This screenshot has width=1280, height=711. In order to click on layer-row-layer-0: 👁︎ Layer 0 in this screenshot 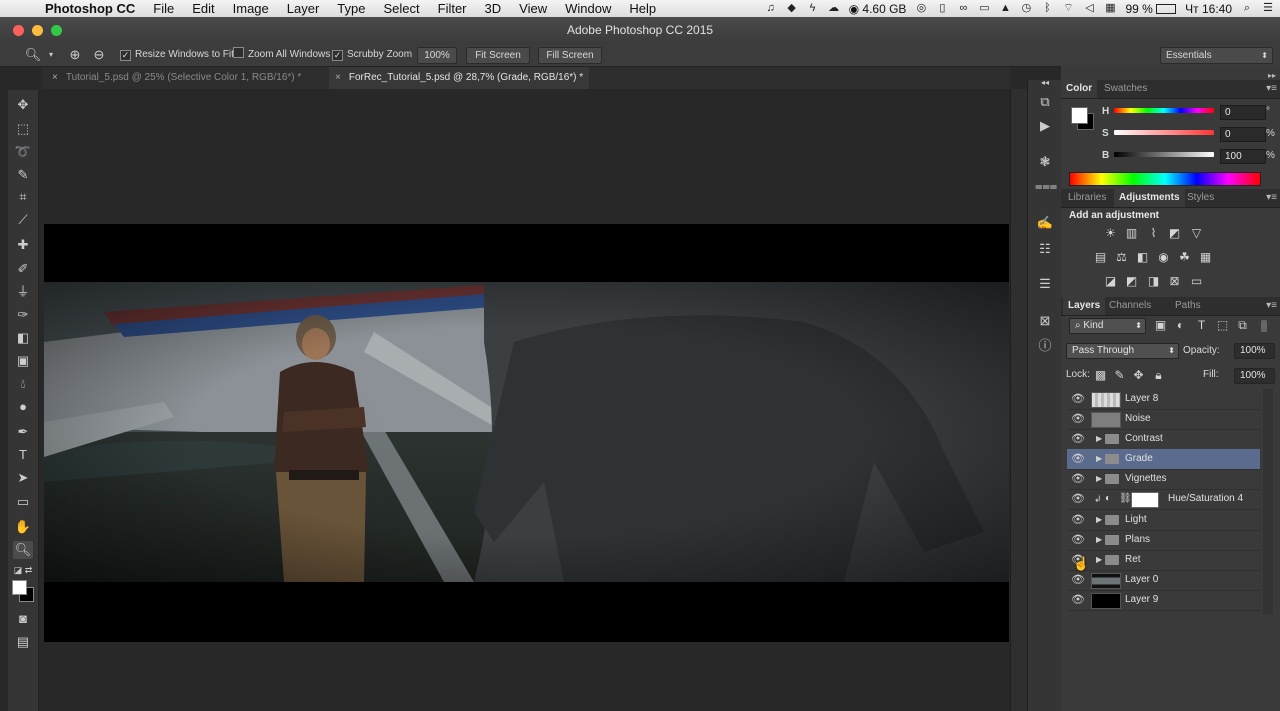, I will do `click(1163, 580)`.